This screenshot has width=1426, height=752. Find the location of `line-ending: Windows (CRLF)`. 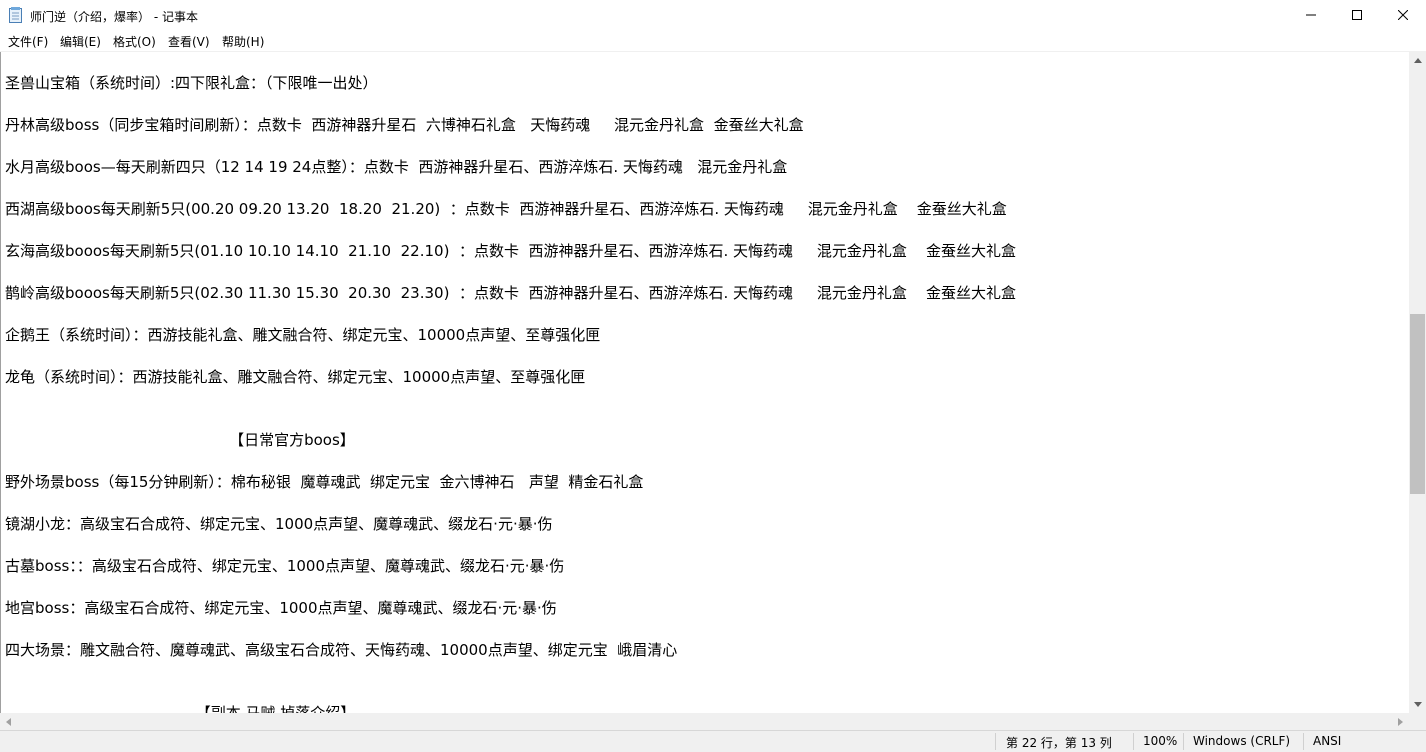

line-ending: Windows (CRLF) is located at coordinates (1242, 741).